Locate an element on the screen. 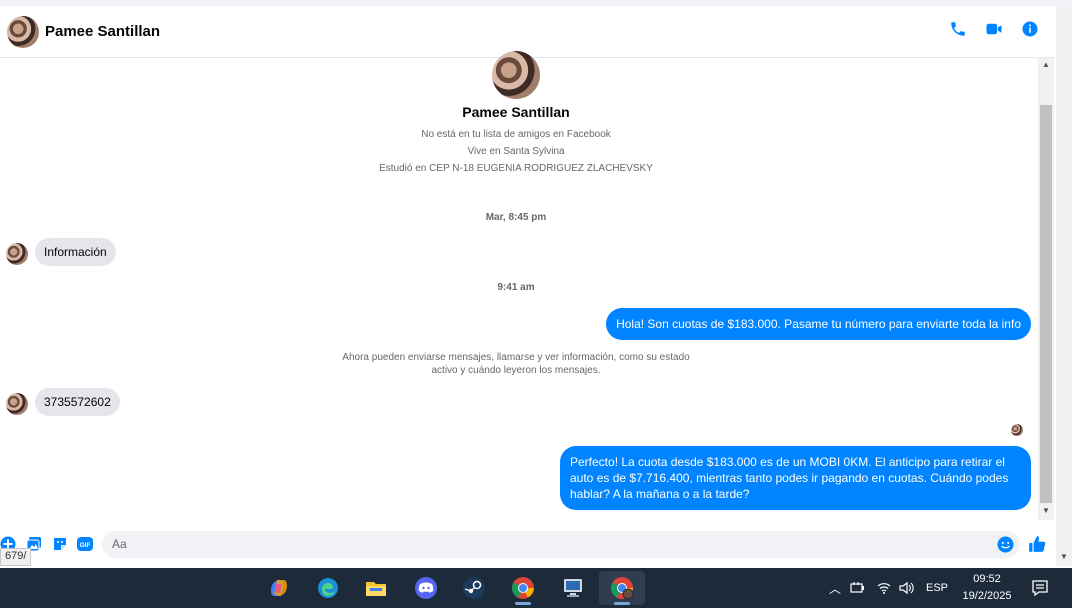  taskbar-discord is located at coordinates (426, 588).